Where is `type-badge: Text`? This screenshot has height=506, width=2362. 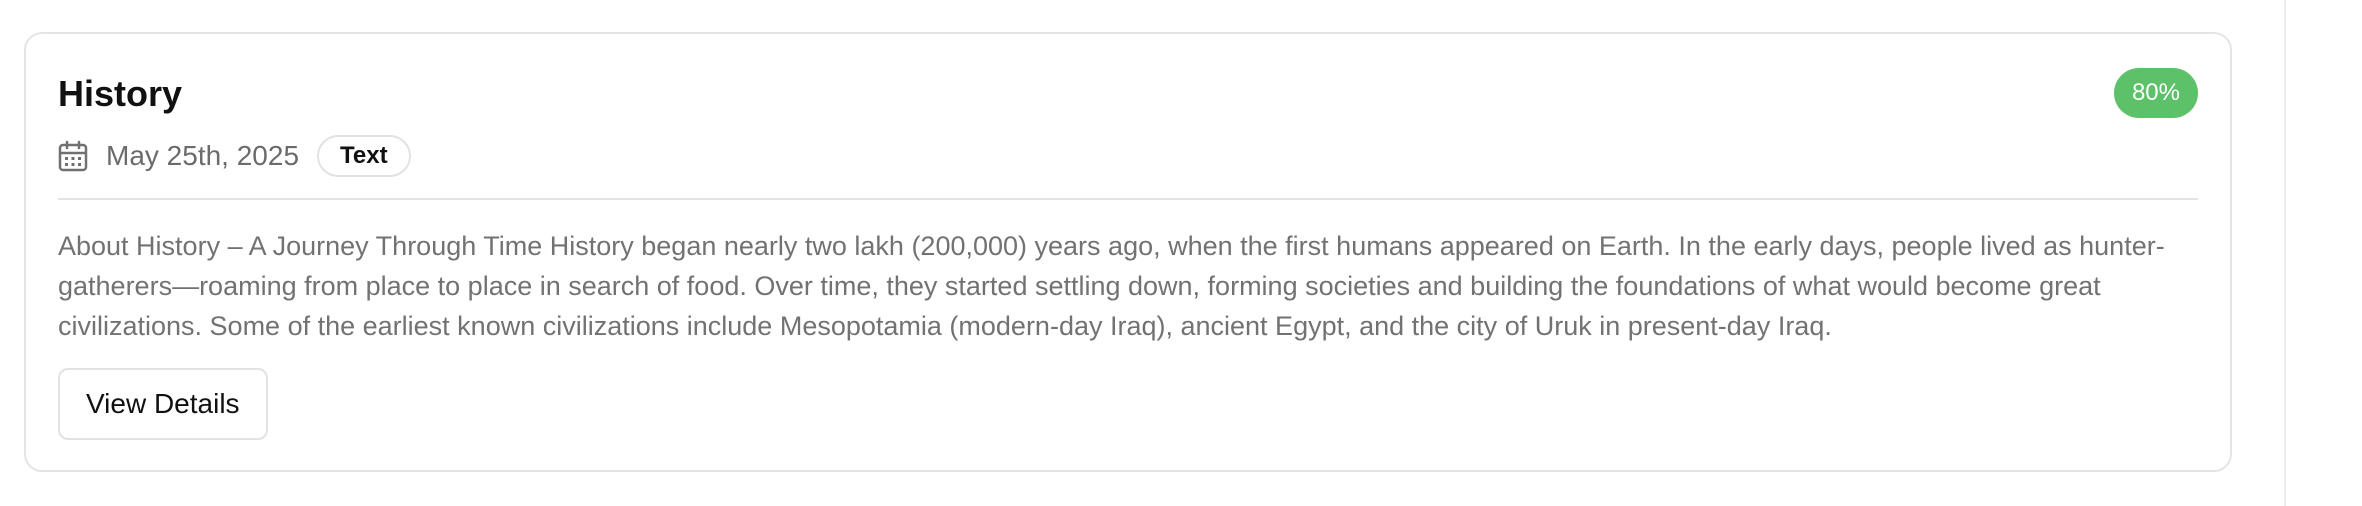 type-badge: Text is located at coordinates (364, 156).